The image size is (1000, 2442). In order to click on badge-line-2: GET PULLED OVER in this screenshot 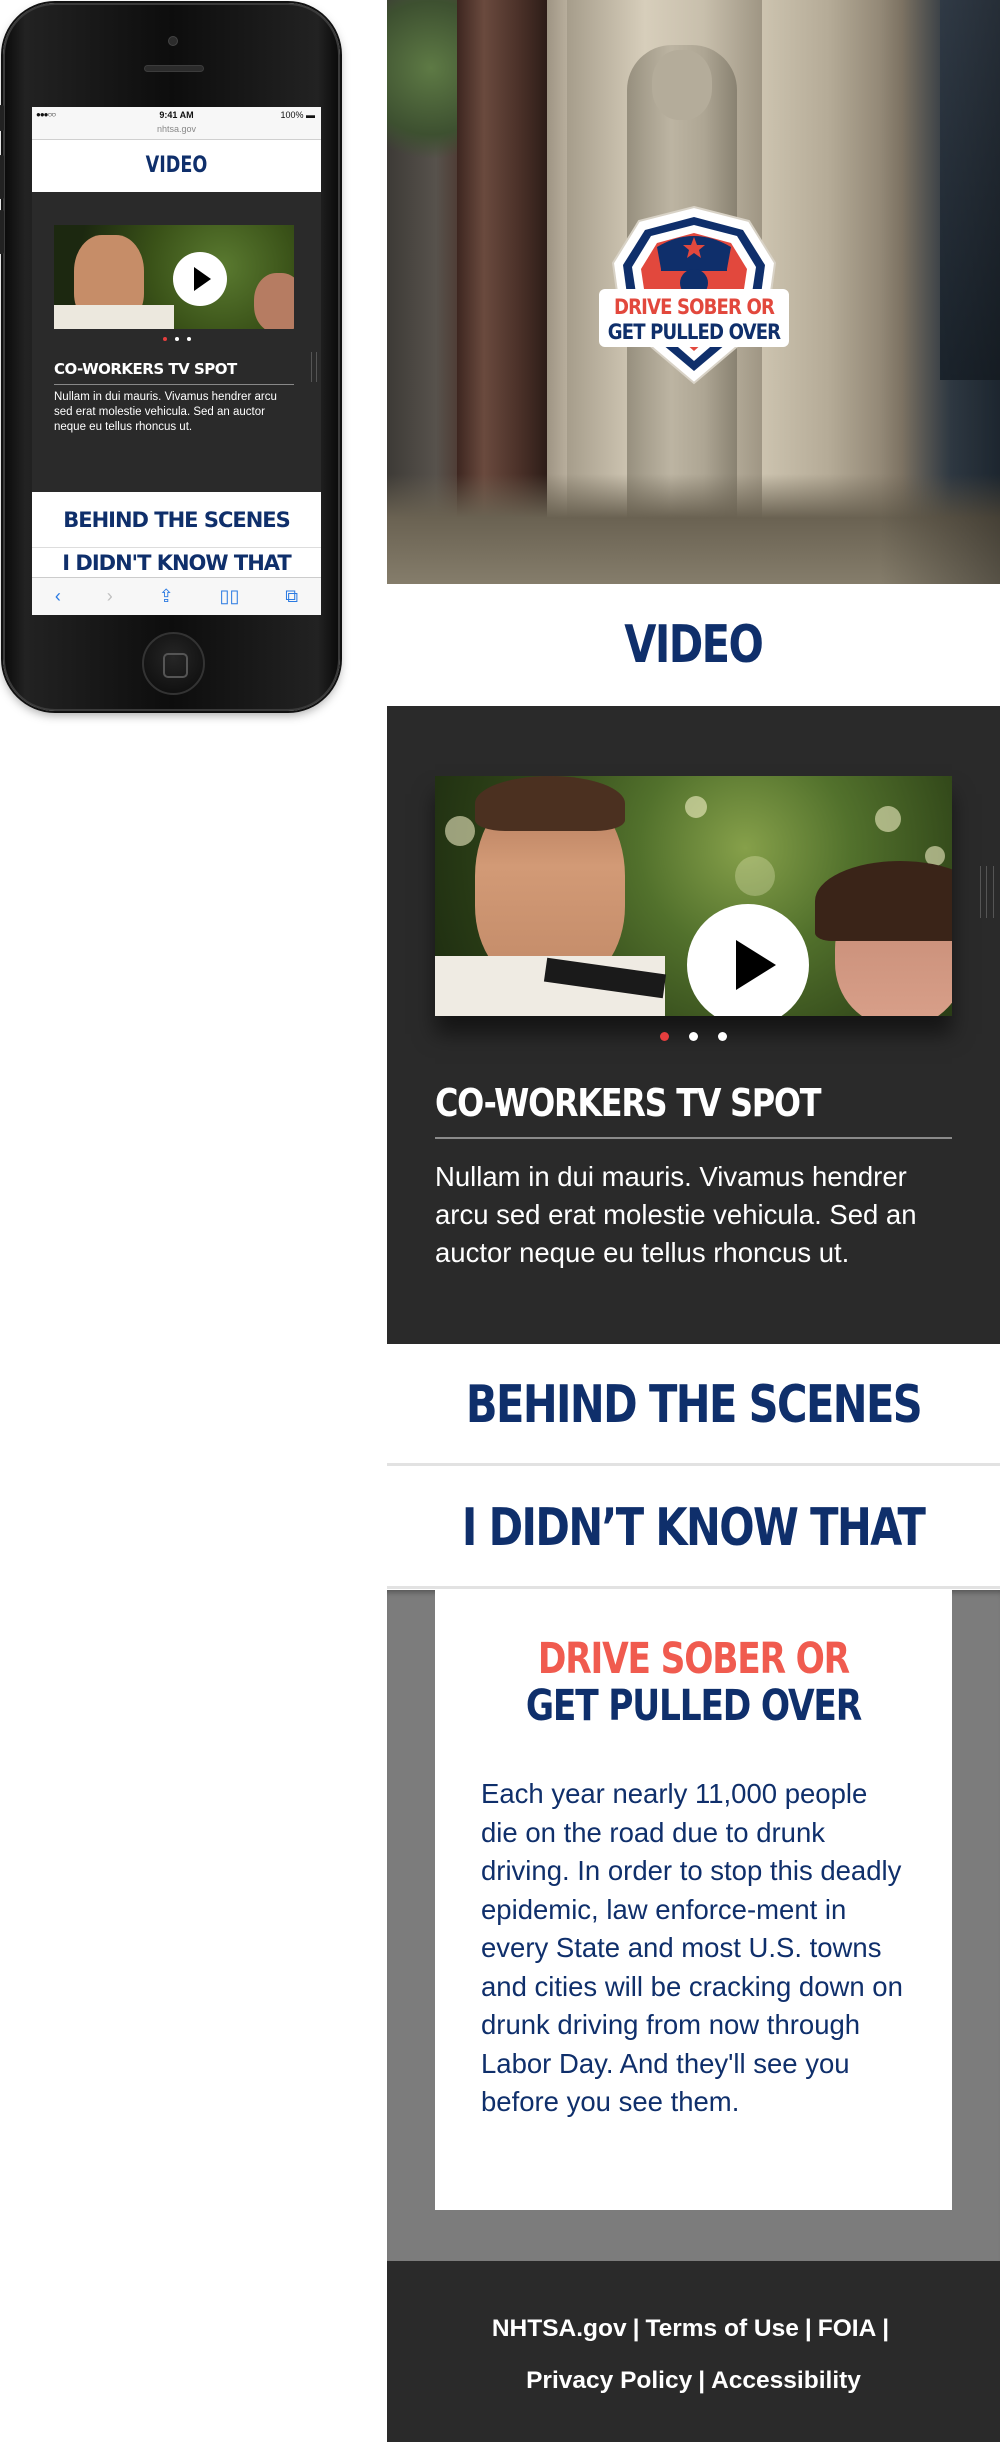, I will do `click(694, 332)`.